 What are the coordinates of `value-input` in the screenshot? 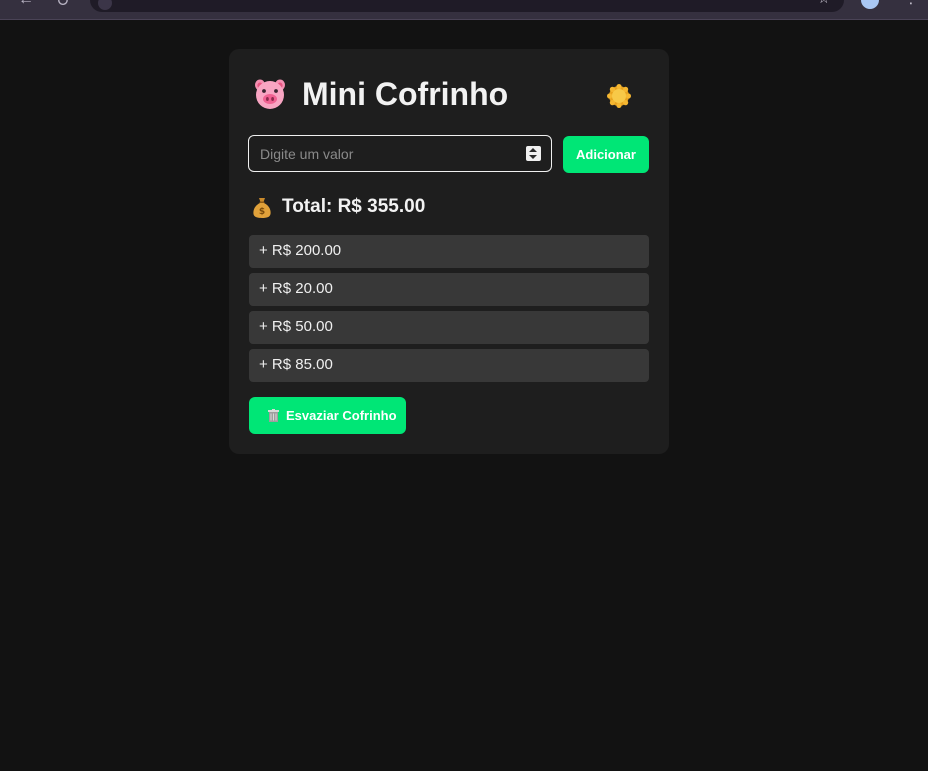 It's located at (400, 153).